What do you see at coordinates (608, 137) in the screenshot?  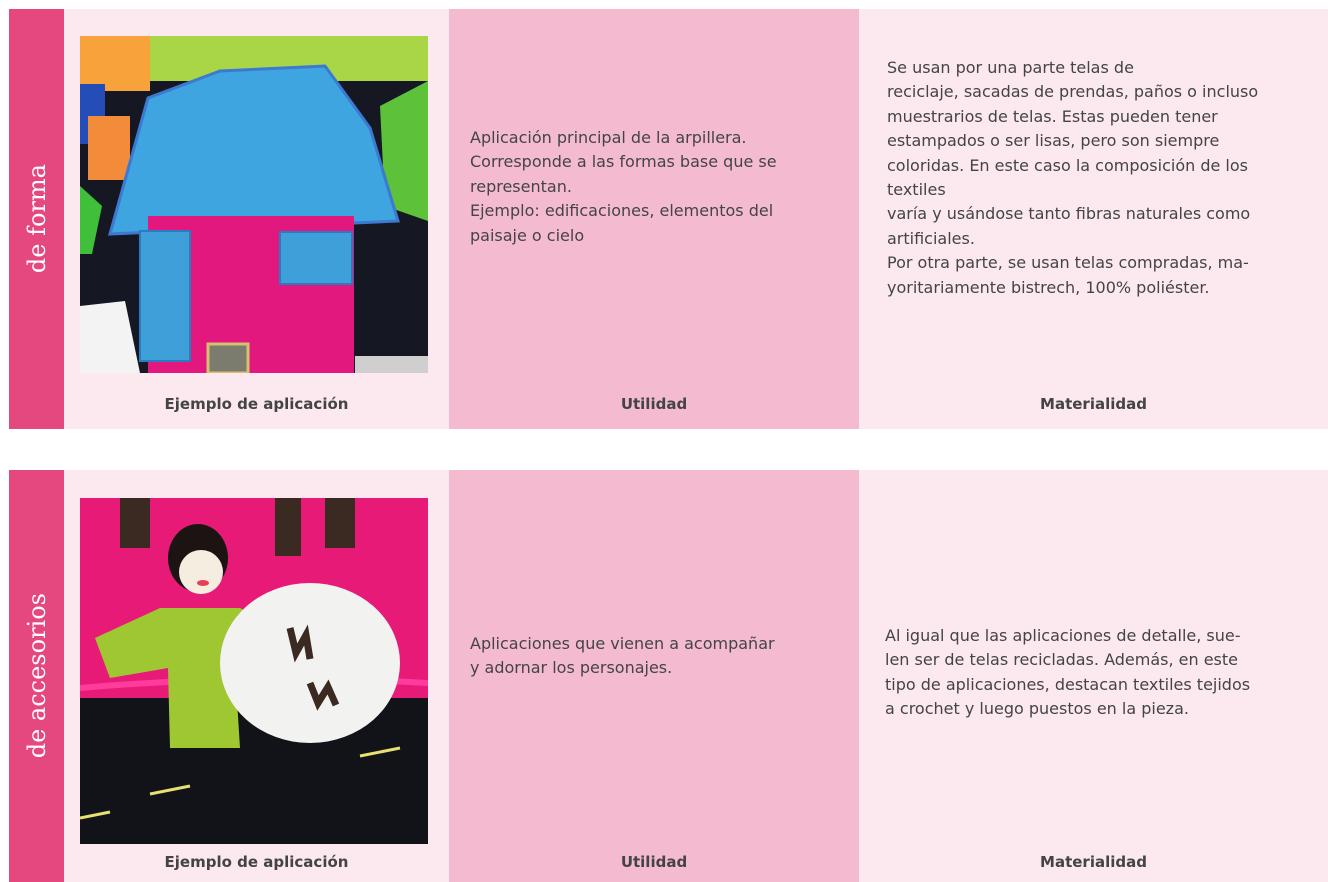 I see `utilidad-line: Aplicación principal de la arpillera.` at bounding box center [608, 137].